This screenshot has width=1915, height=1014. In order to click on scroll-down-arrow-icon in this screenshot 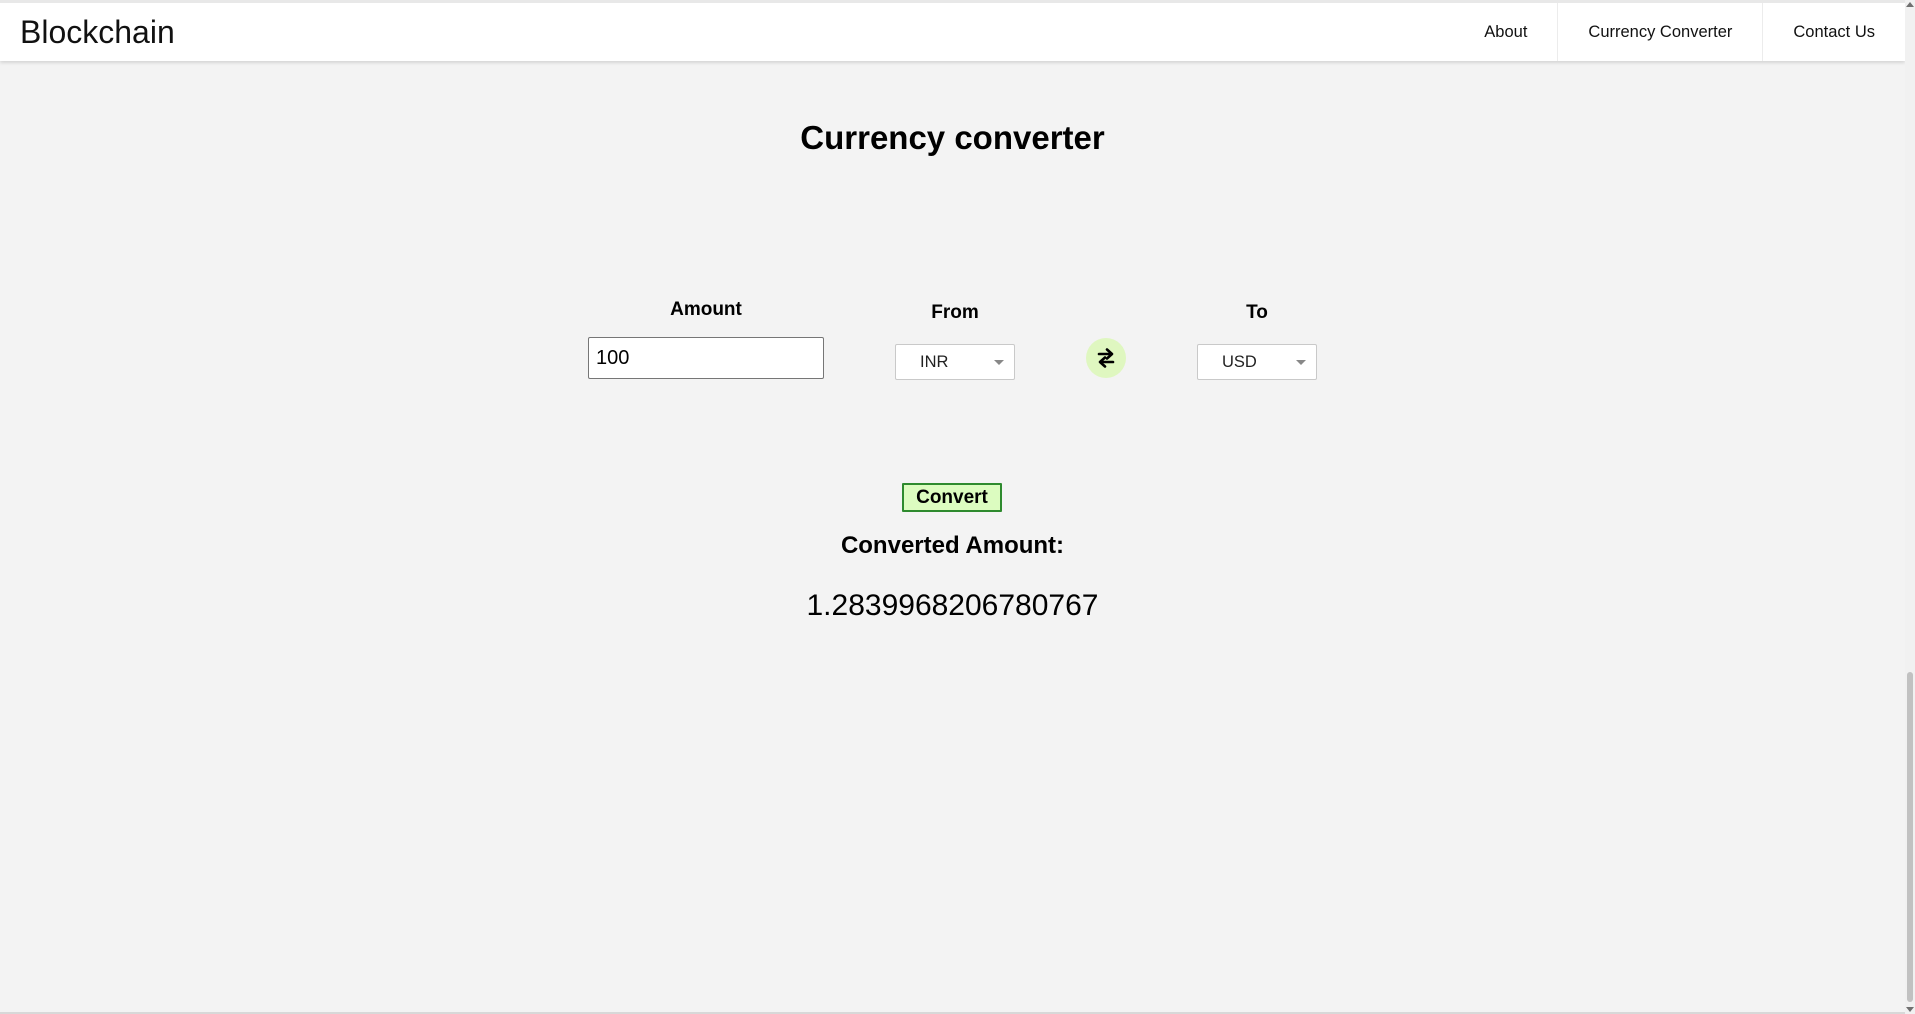, I will do `click(1910, 1009)`.